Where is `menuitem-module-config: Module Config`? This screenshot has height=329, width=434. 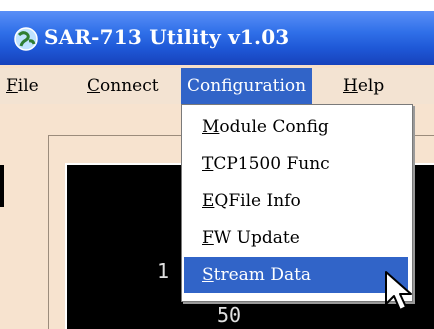
menuitem-module-config: Module Config is located at coordinates (296, 127).